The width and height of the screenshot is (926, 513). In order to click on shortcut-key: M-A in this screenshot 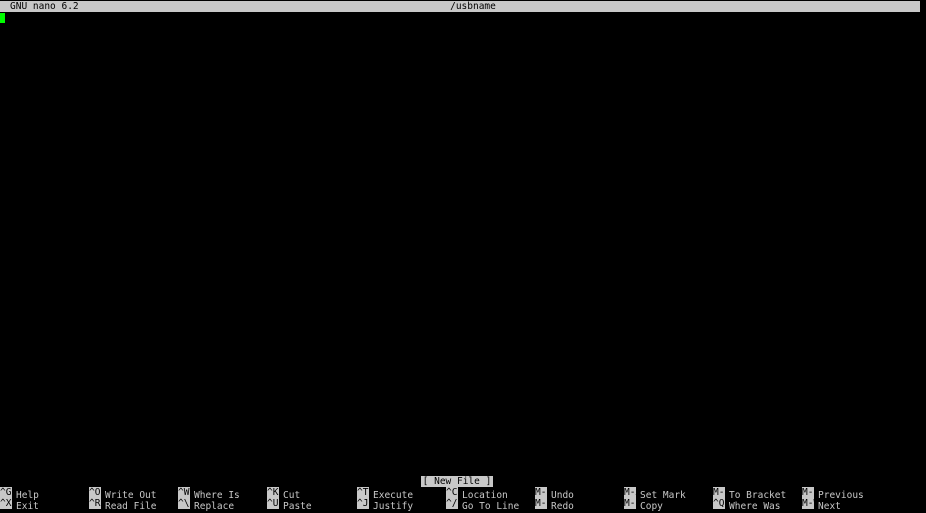, I will do `click(630, 492)`.